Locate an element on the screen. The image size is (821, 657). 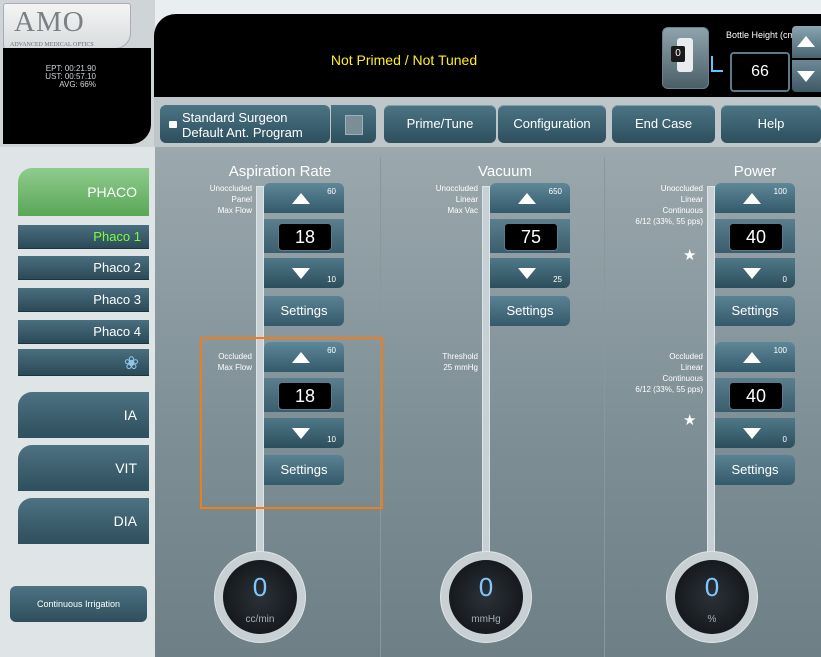
bottle-up-button is located at coordinates (806, 42).